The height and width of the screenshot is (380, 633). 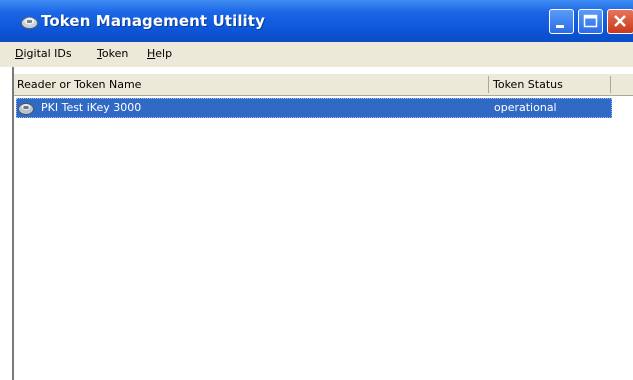 What do you see at coordinates (316, 21) in the screenshot?
I see `title-bar: Token Management Utility` at bounding box center [316, 21].